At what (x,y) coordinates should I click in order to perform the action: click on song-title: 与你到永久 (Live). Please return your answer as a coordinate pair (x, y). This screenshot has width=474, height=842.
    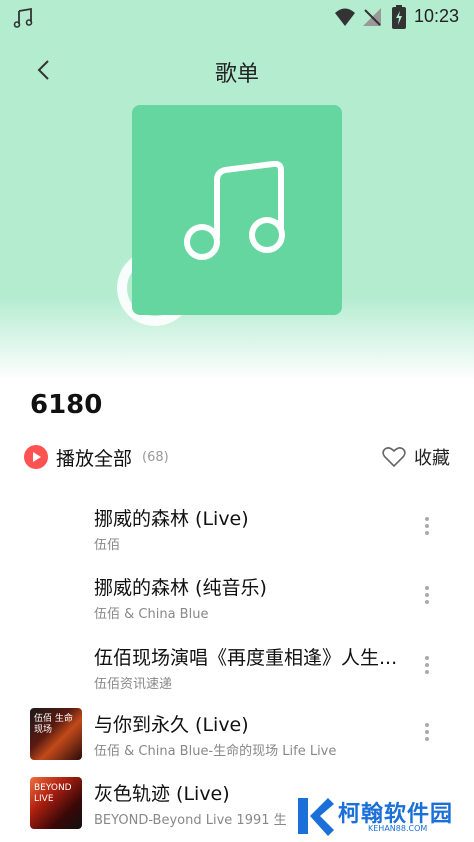
    Looking at the image, I should click on (171, 725).